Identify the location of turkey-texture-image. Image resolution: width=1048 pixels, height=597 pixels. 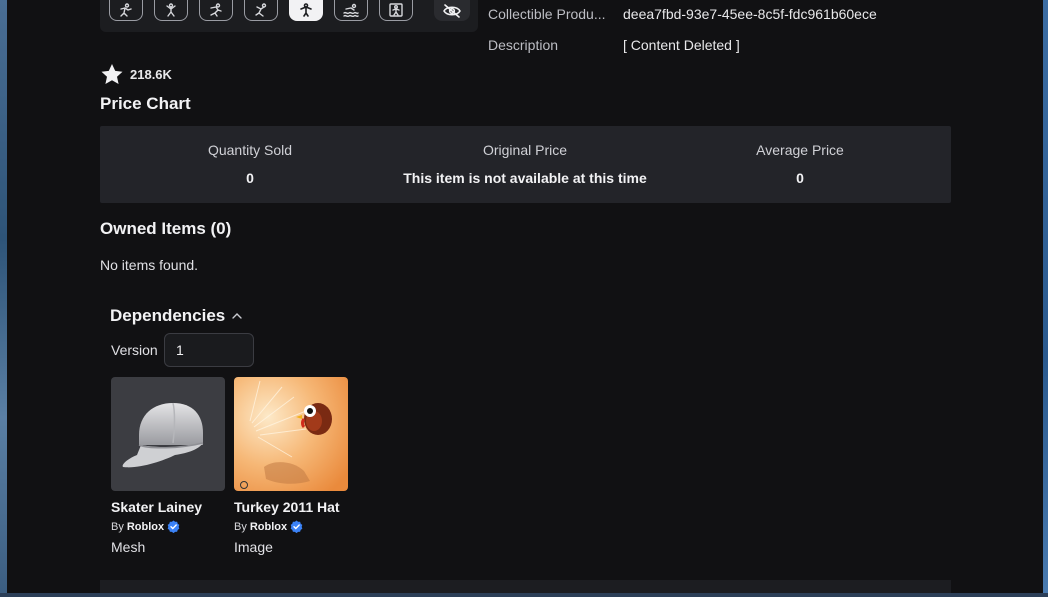
(291, 434).